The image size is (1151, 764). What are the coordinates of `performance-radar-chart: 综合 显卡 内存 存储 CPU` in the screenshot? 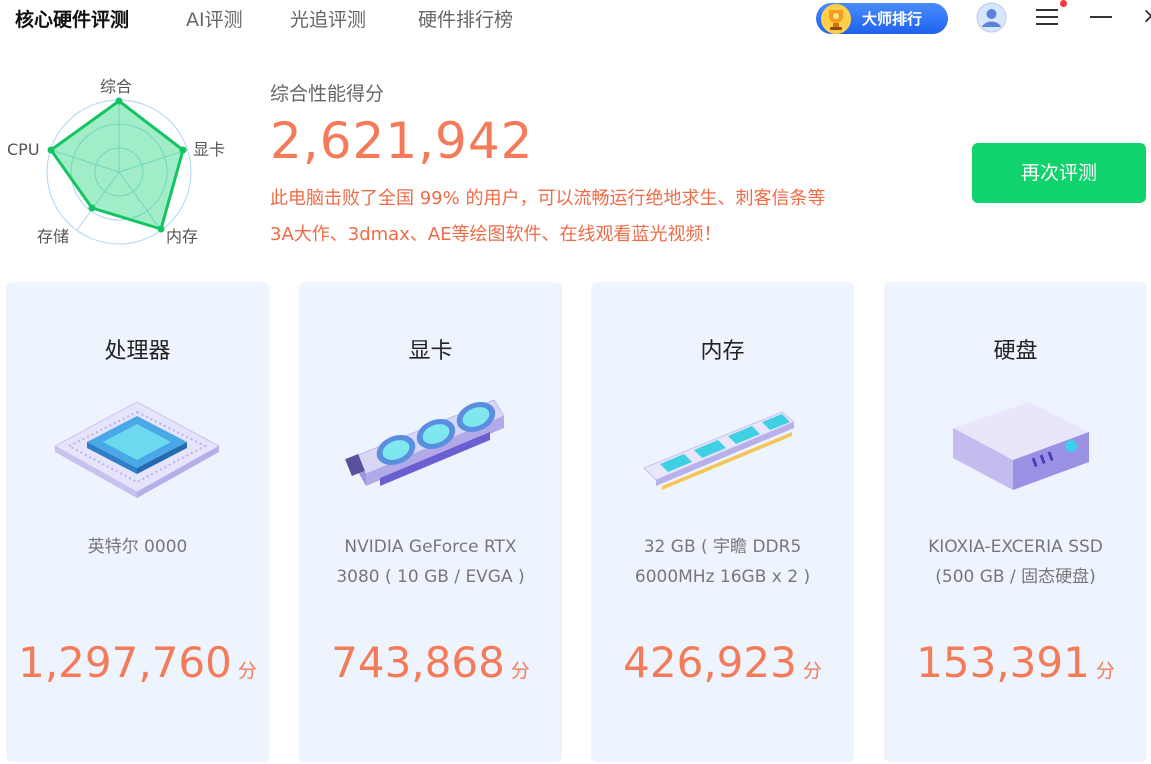 It's located at (116, 161).